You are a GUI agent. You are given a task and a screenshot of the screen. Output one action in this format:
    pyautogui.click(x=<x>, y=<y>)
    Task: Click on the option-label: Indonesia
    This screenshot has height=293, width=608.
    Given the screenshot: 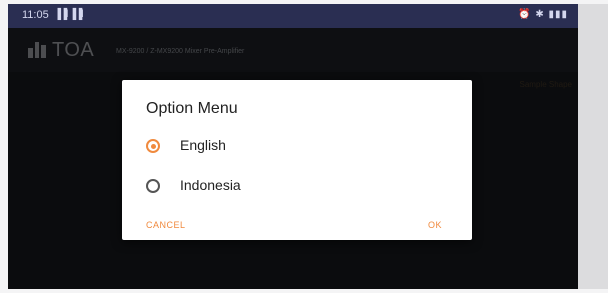 What is the action you would take?
    pyautogui.click(x=210, y=185)
    